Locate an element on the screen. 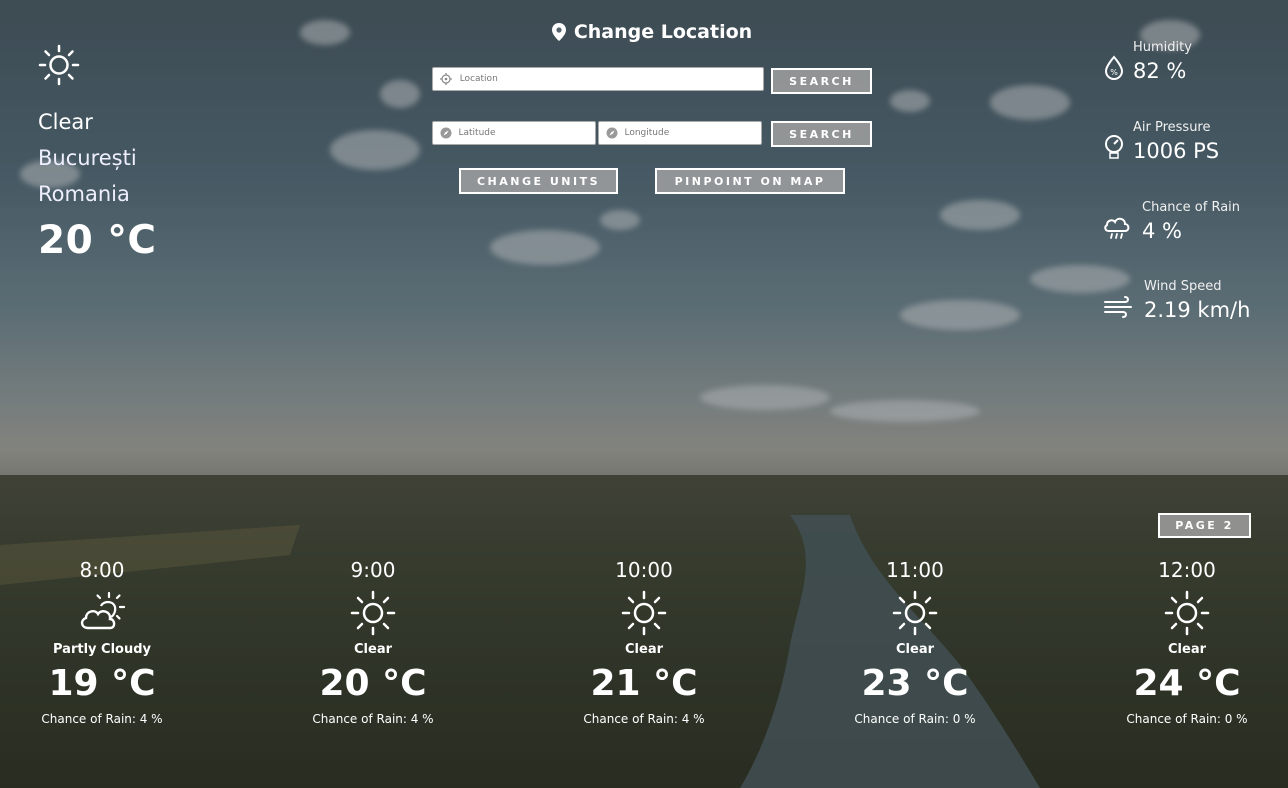 This screenshot has width=1288, height=788. hourly-forecast-item: 11:00 Clear 23 °C Chance of Rain: 0 % is located at coordinates (915, 642).